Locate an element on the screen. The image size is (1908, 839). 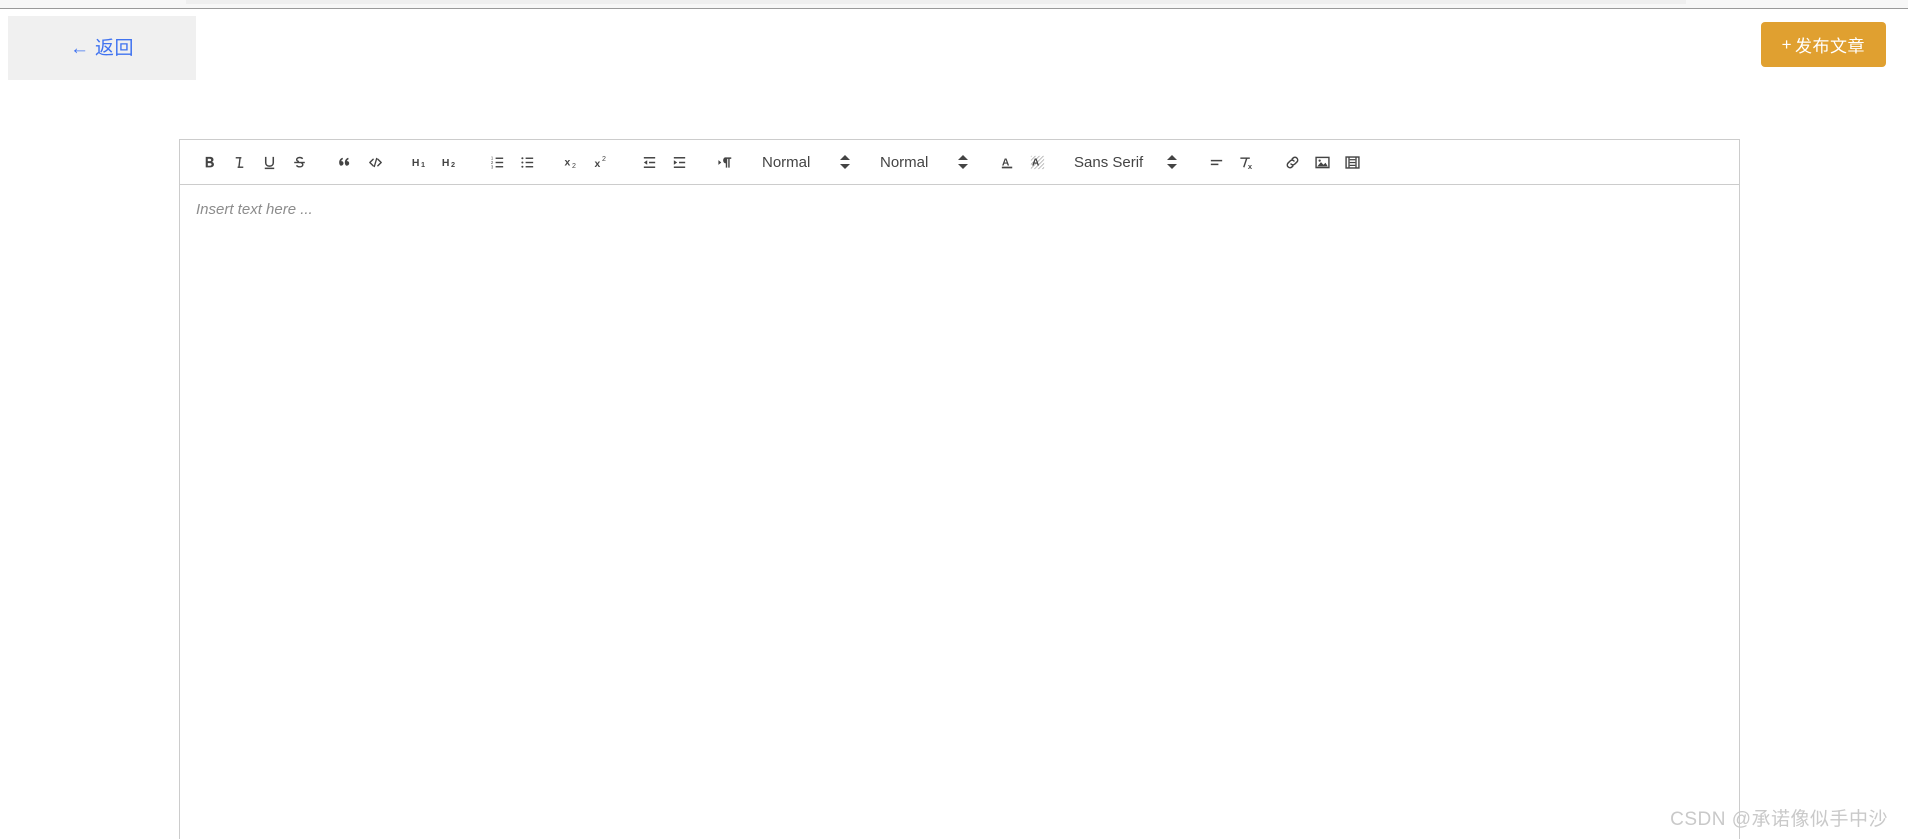
toolbar-group-indent is located at coordinates (664, 162).